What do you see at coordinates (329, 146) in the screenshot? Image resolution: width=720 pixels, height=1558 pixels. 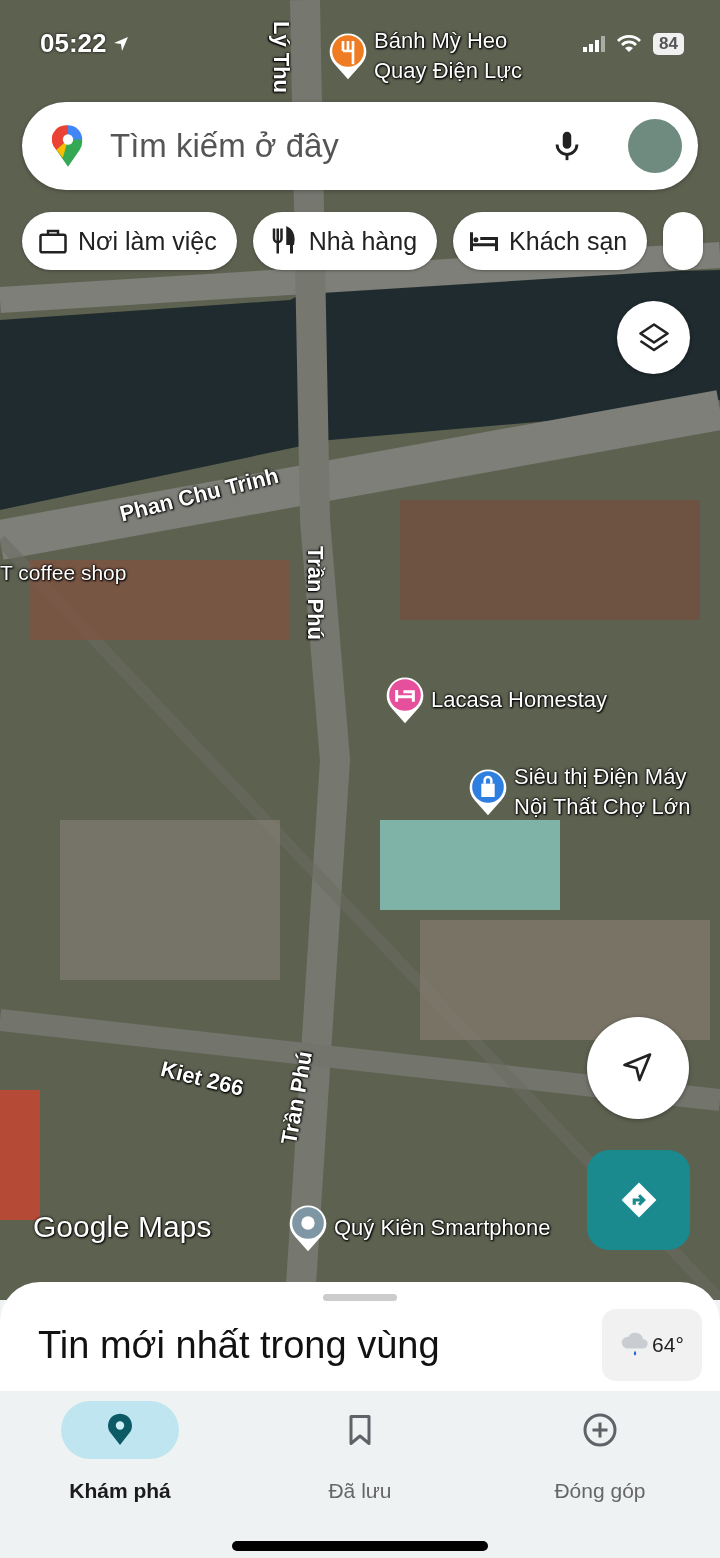 I see `search-field: Tìm kiếm ở đây` at bounding box center [329, 146].